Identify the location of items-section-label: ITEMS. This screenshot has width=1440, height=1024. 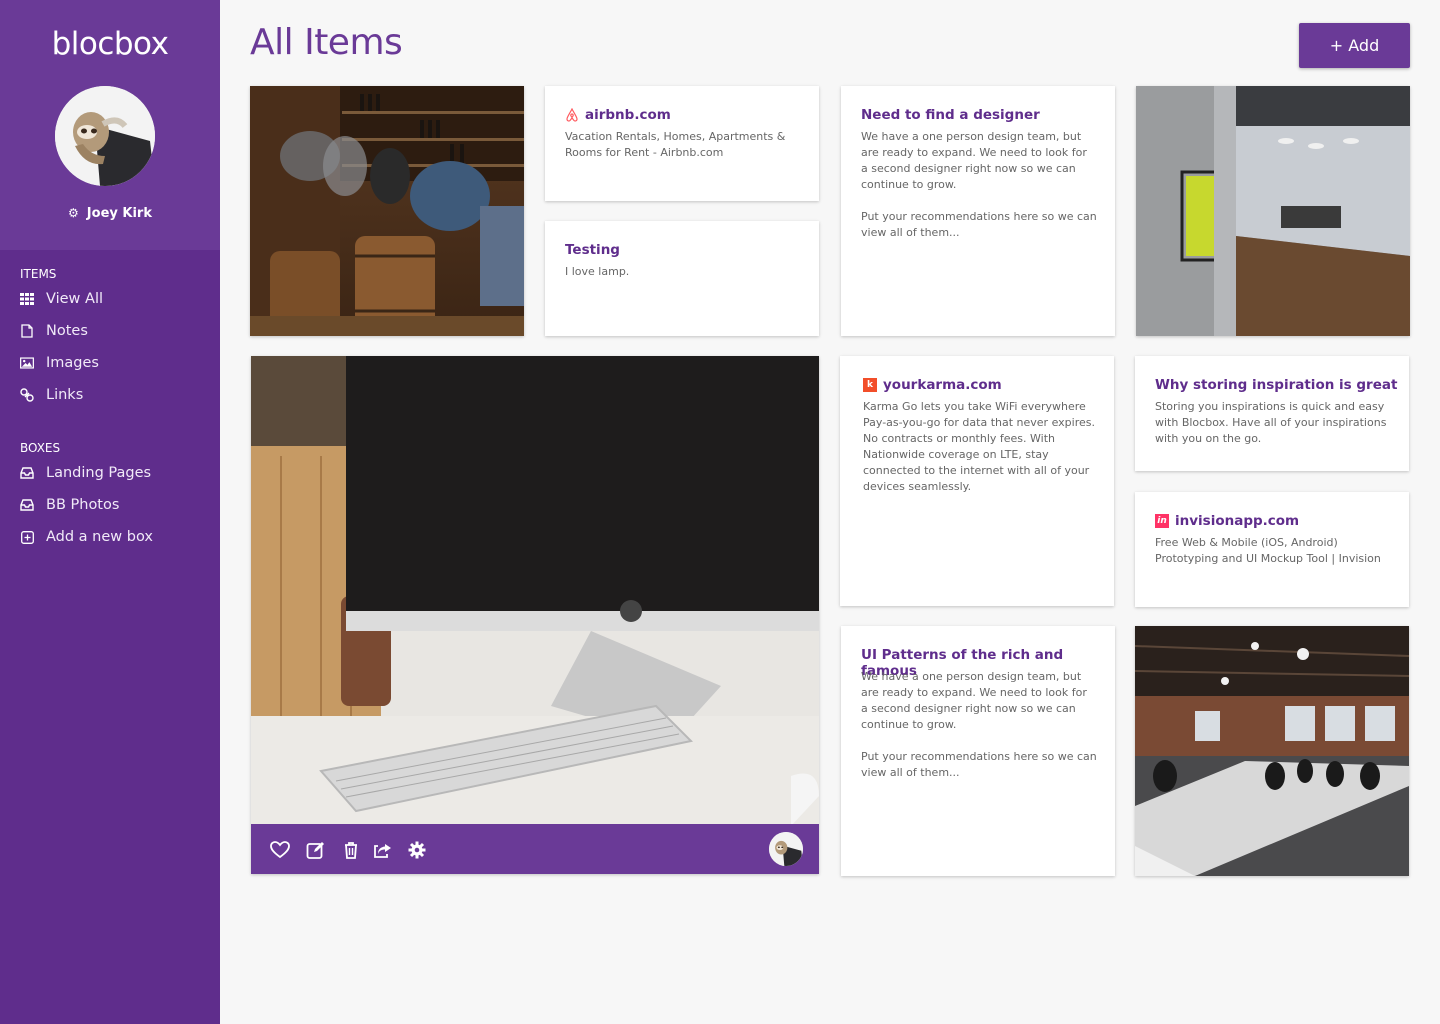
(38, 274).